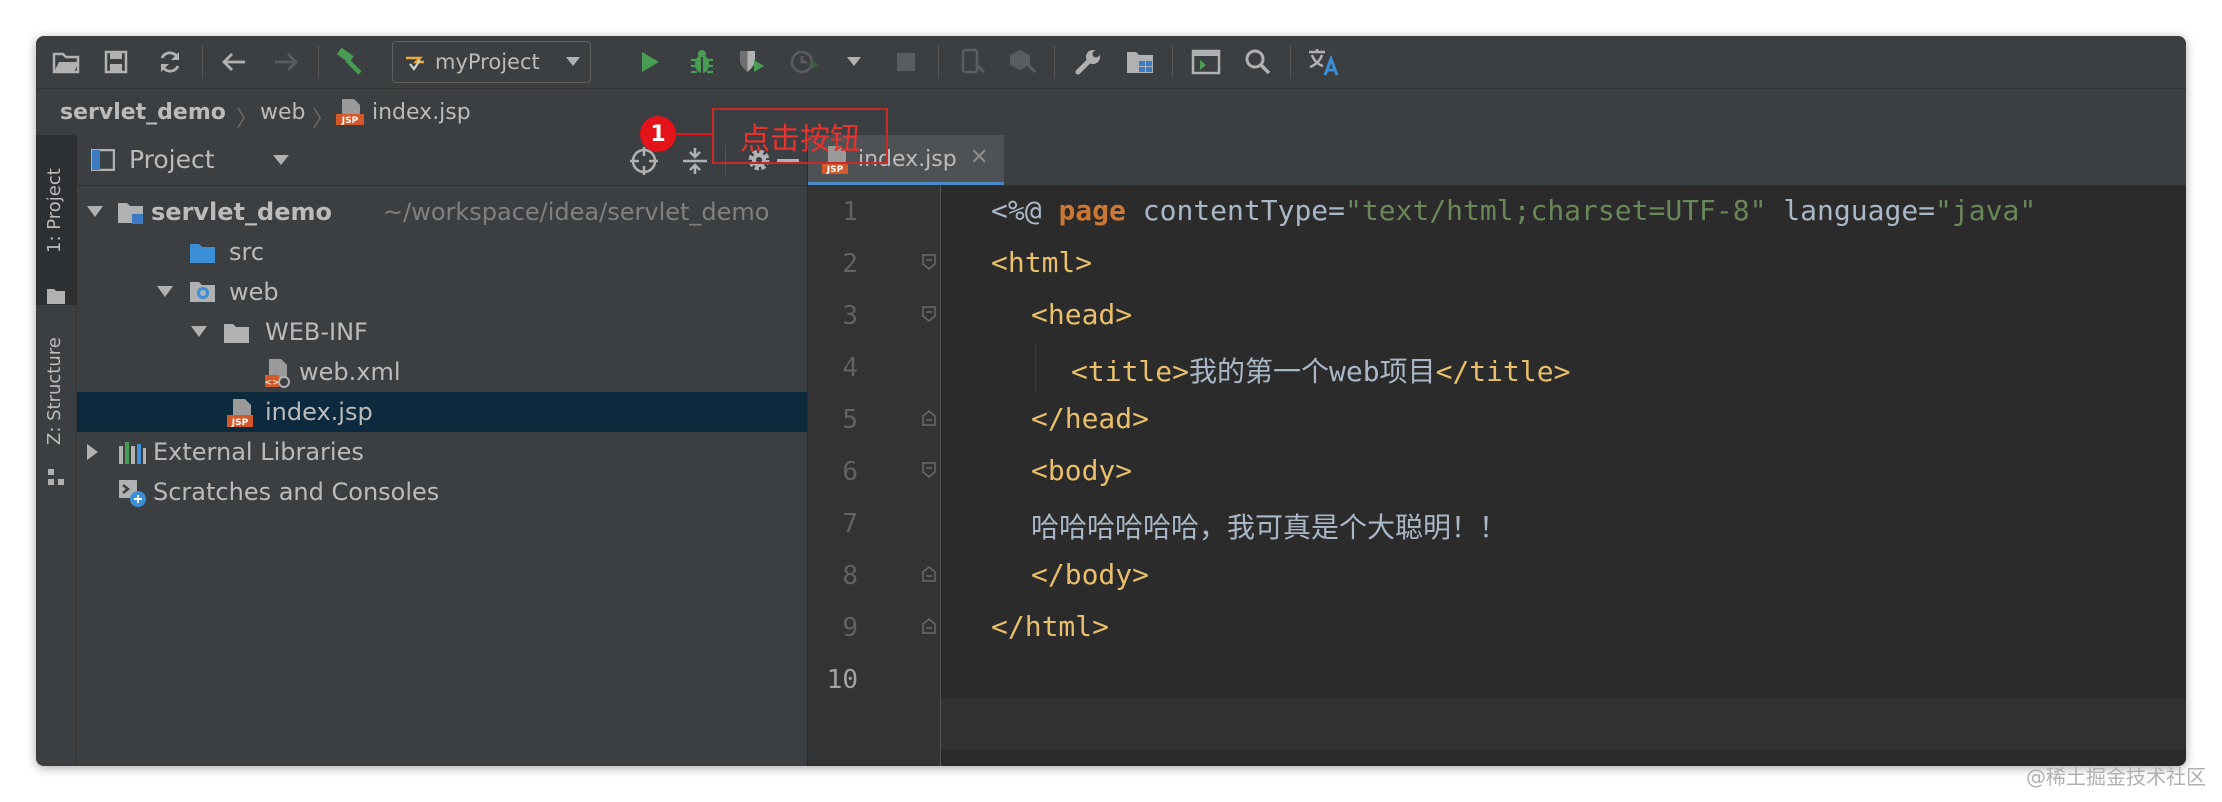  I want to click on run-icon, so click(650, 62).